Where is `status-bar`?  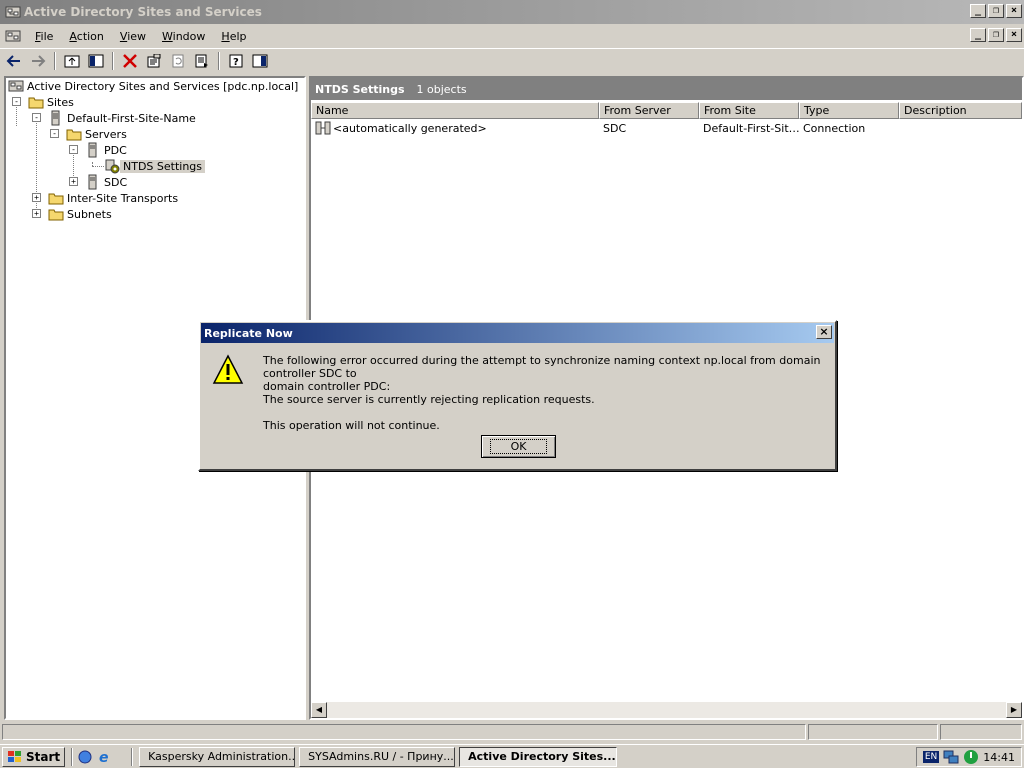
status-bar is located at coordinates (512, 732).